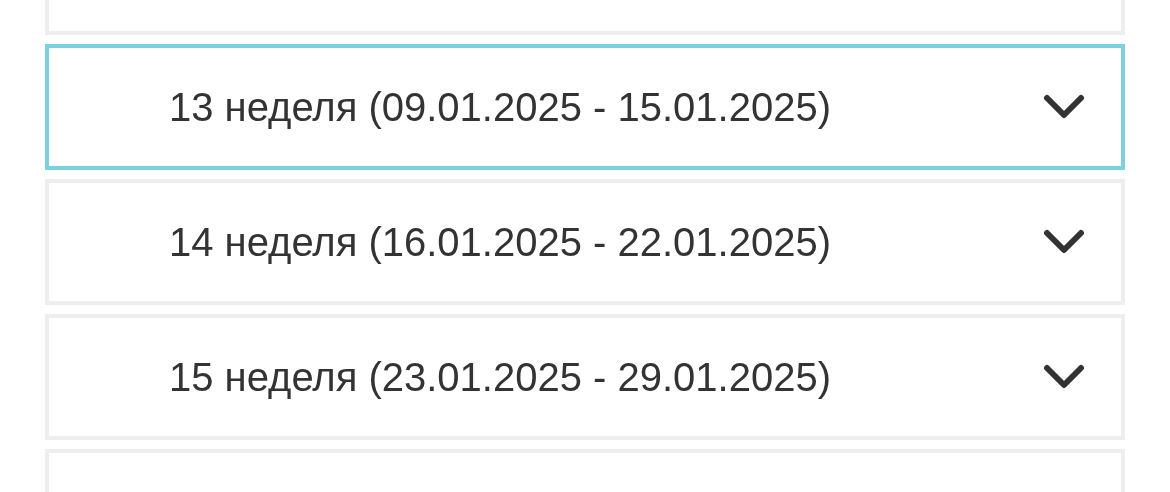  What do you see at coordinates (500, 377) in the screenshot?
I see `week-label: 15 неделя (23.01.2025 - 29.01.2025)` at bounding box center [500, 377].